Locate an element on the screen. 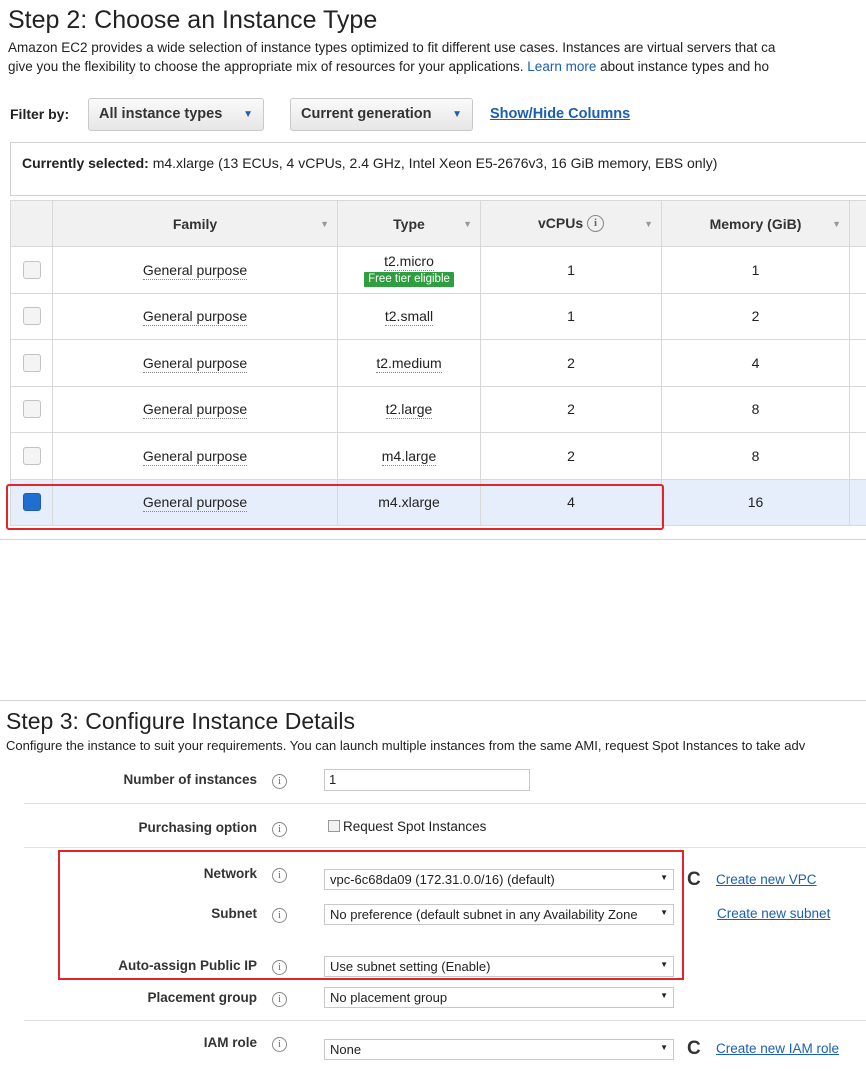 The height and width of the screenshot is (1071, 866). step2-title: Step 2: Choose an Instance Type is located at coordinates (193, 20).